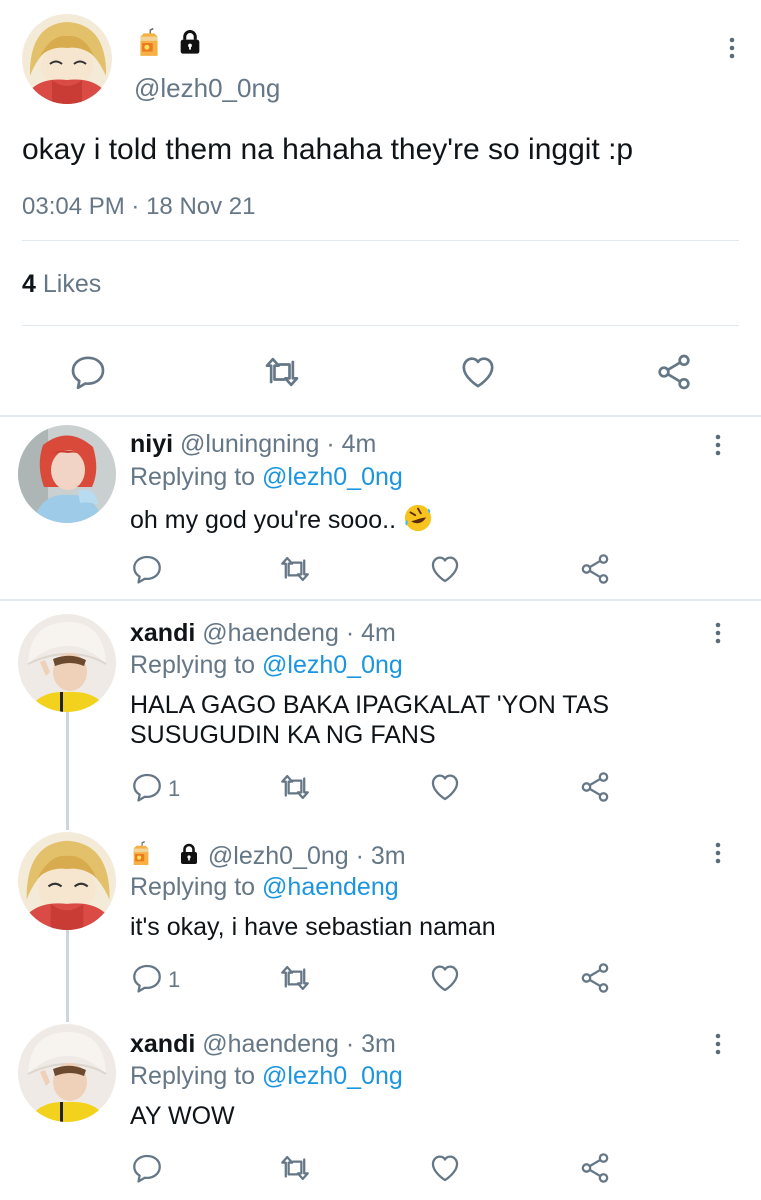 The image size is (761, 1200). I want to click on reply-text: it's okay, i have sebastian naman, so click(313, 927).